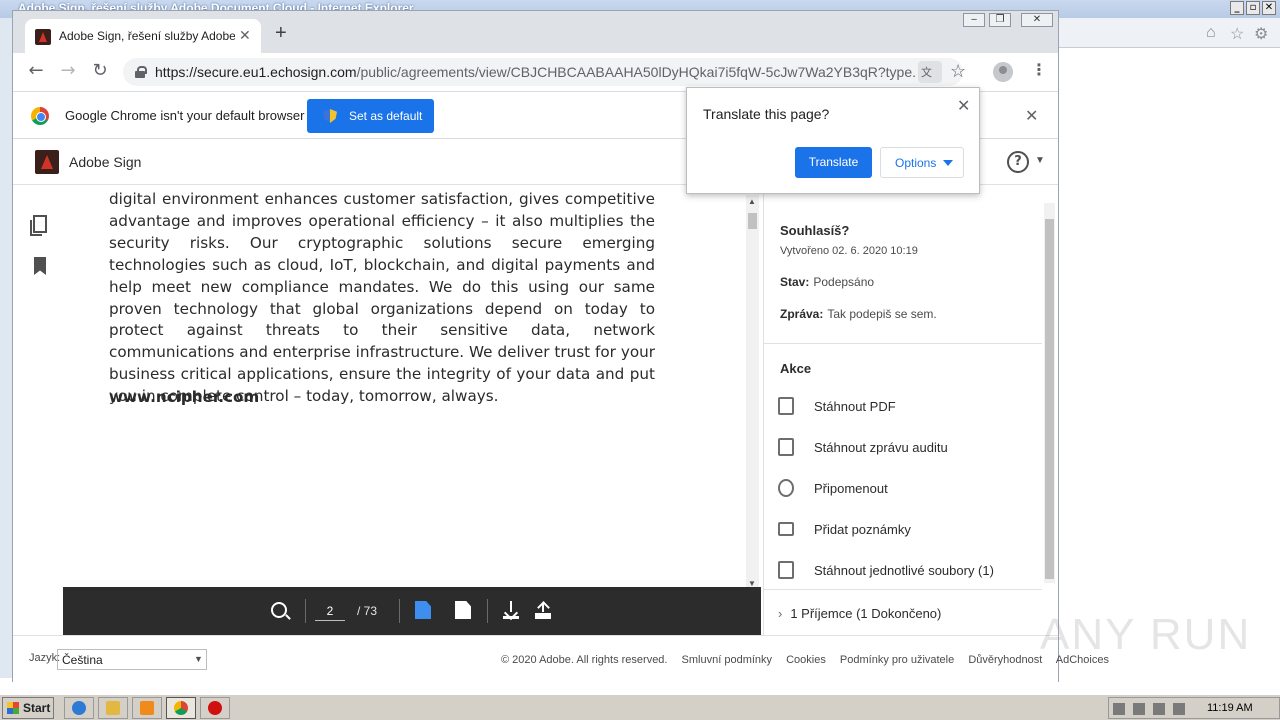  I want to click on action-add-notes: Přidat poznámky, so click(908, 530).